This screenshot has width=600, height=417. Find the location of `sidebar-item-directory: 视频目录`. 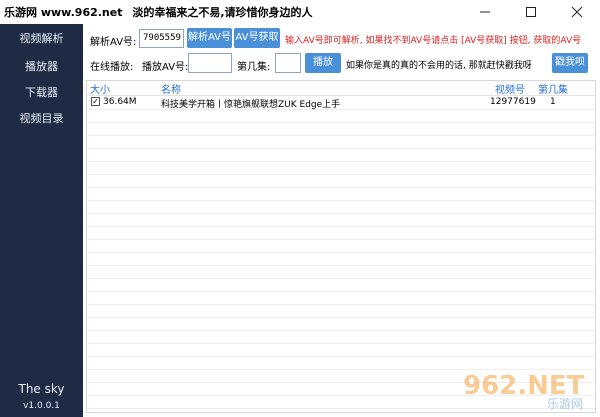

sidebar-item-directory: 视频目录 is located at coordinates (41, 118).